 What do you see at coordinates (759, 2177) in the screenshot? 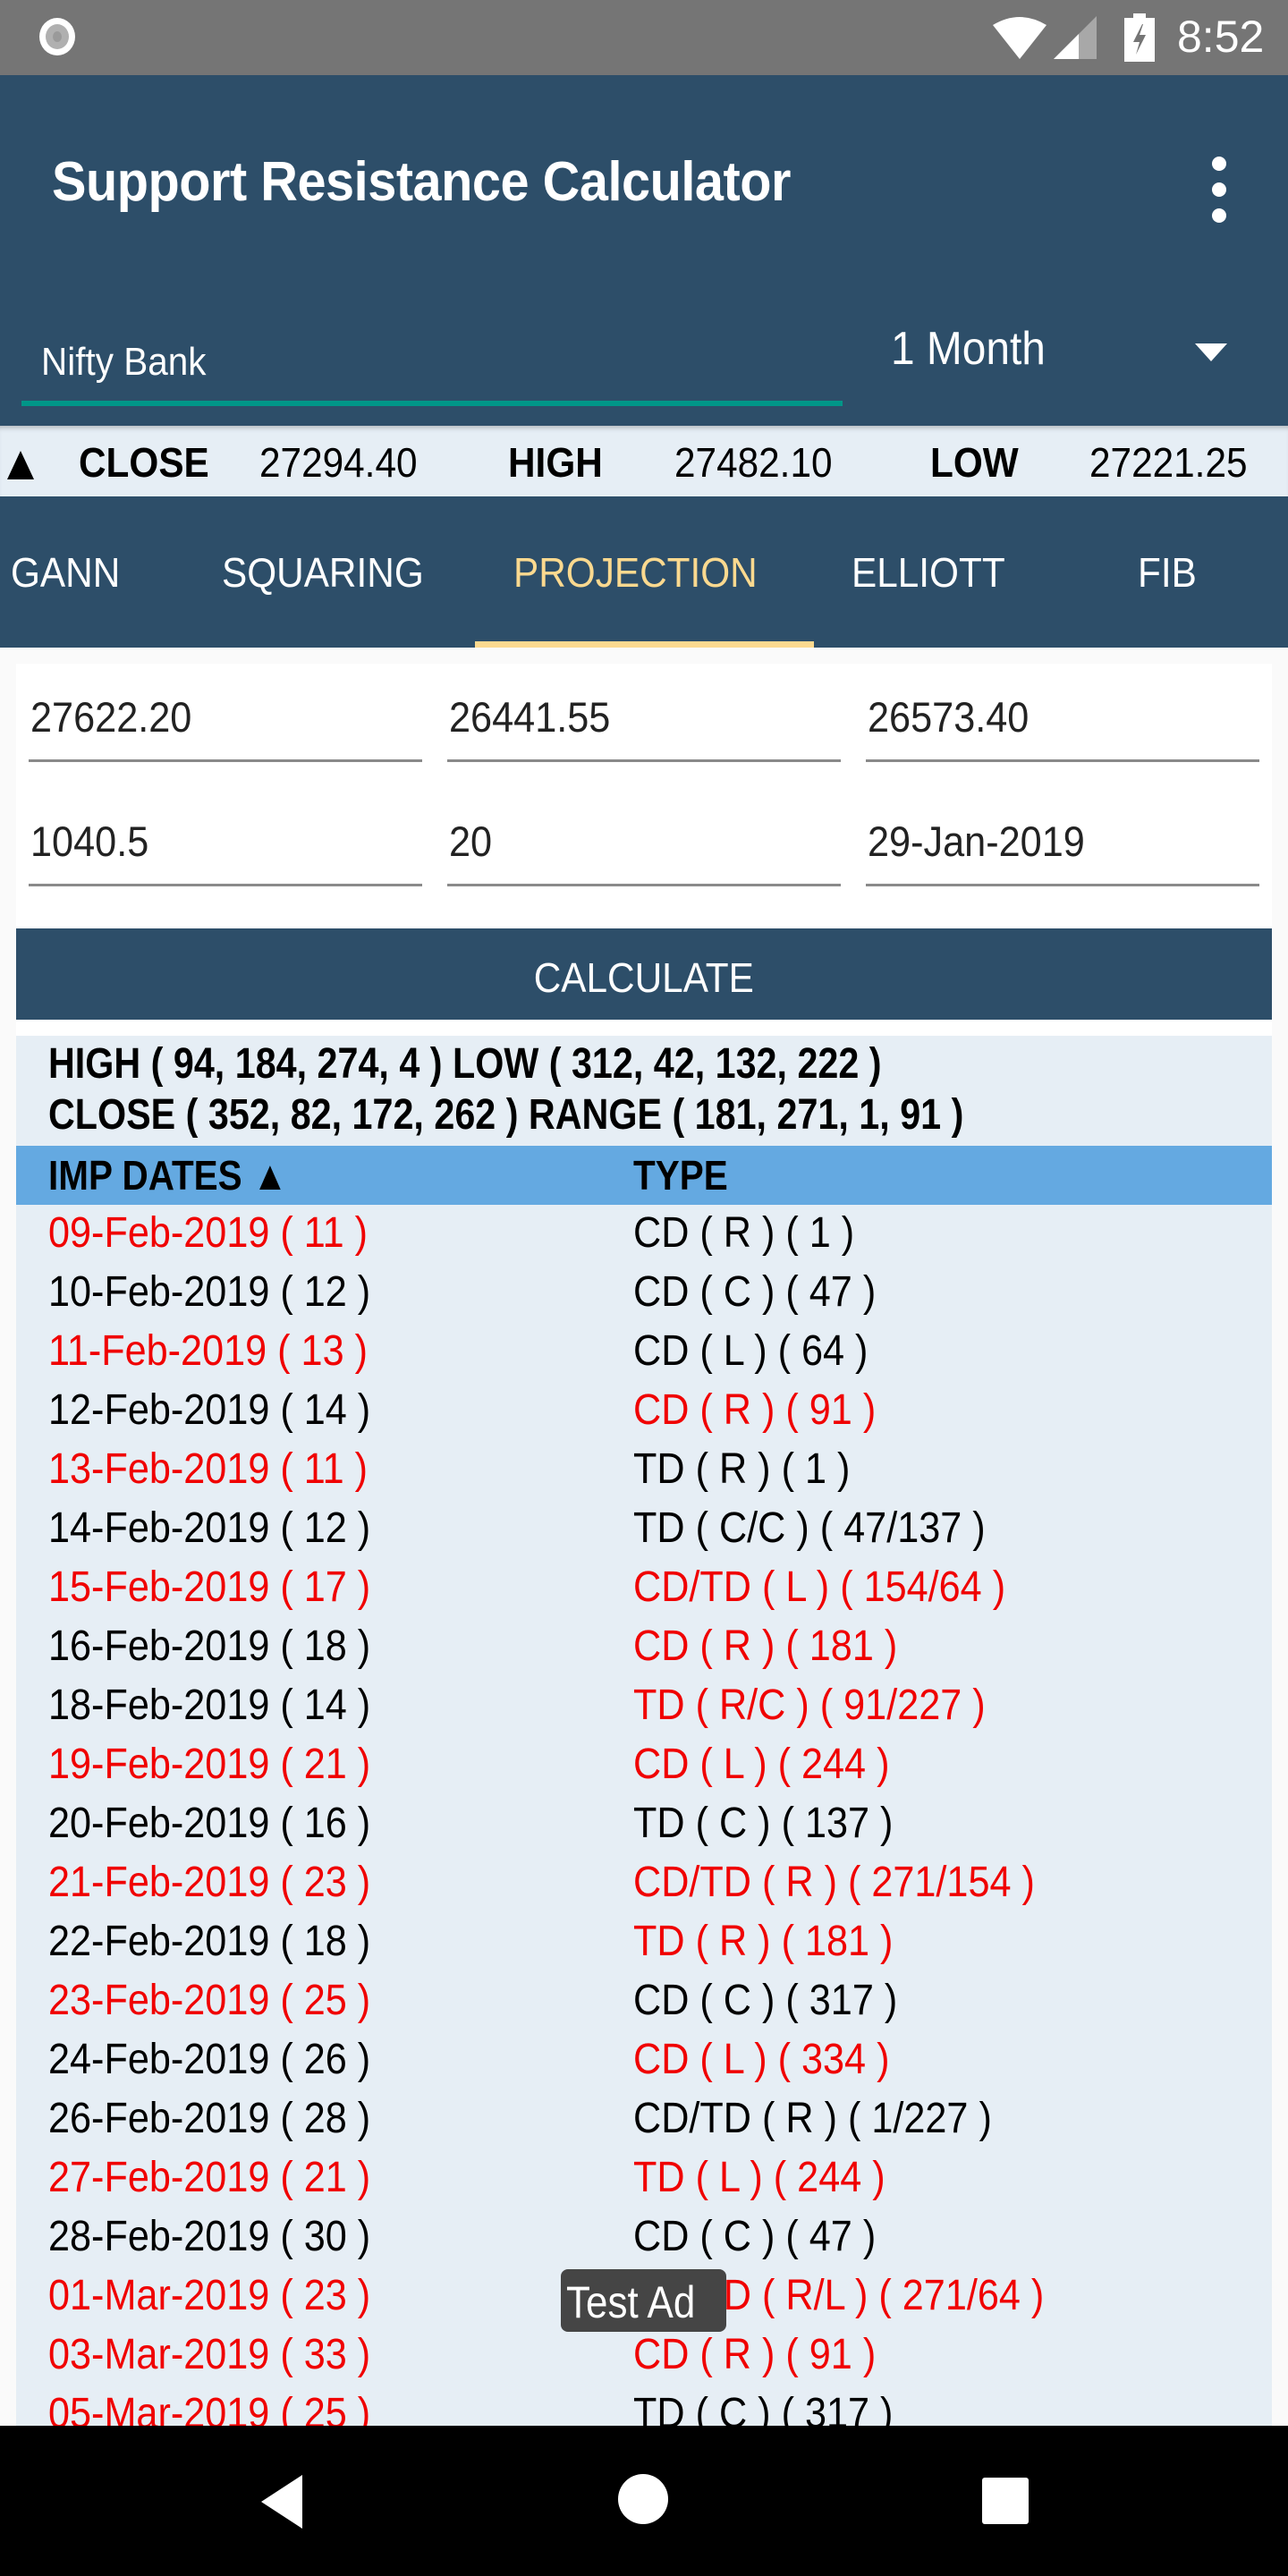
I see `row-type: TD ( L ) ( 244 )` at bounding box center [759, 2177].